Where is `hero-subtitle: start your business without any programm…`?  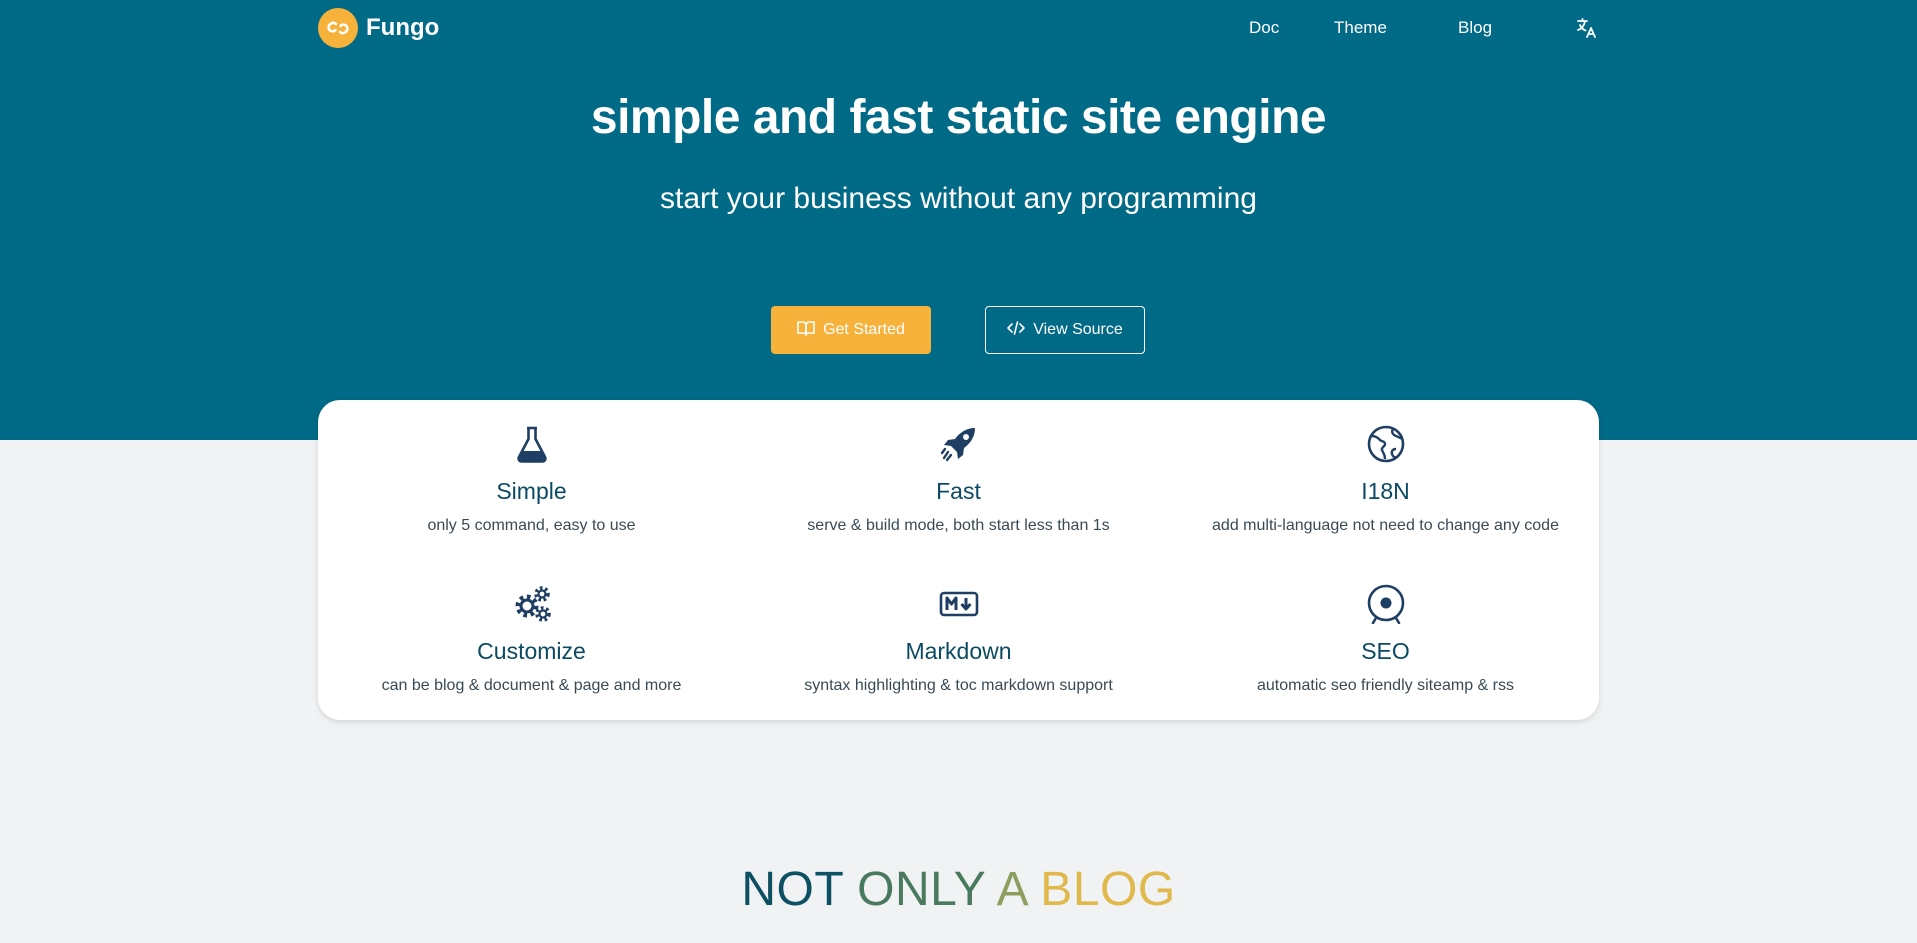
hero-subtitle: start your business without any programm… is located at coordinates (958, 198).